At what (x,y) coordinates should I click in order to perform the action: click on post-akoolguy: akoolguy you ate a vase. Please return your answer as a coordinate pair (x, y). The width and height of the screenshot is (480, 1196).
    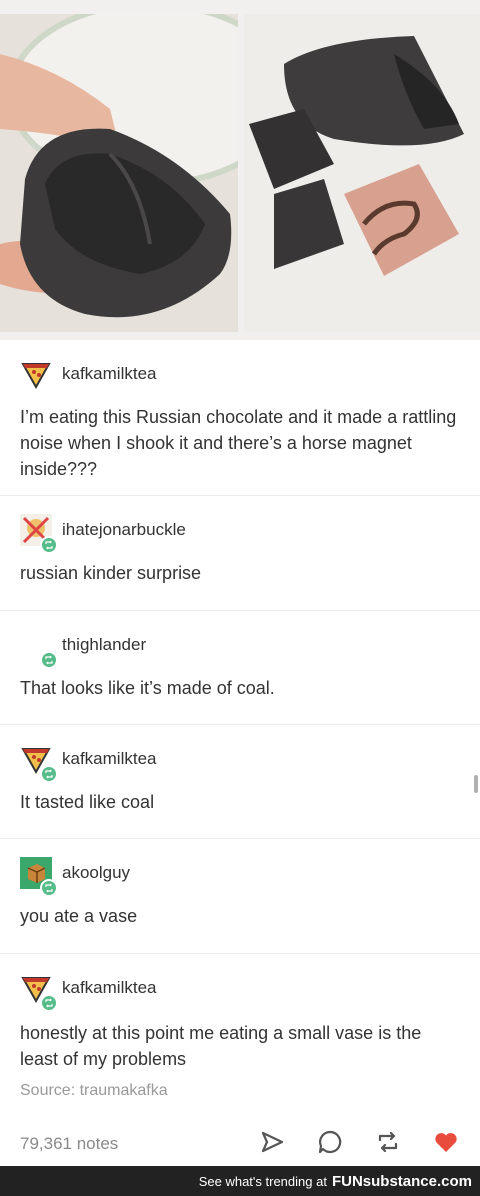
    Looking at the image, I should click on (240, 896).